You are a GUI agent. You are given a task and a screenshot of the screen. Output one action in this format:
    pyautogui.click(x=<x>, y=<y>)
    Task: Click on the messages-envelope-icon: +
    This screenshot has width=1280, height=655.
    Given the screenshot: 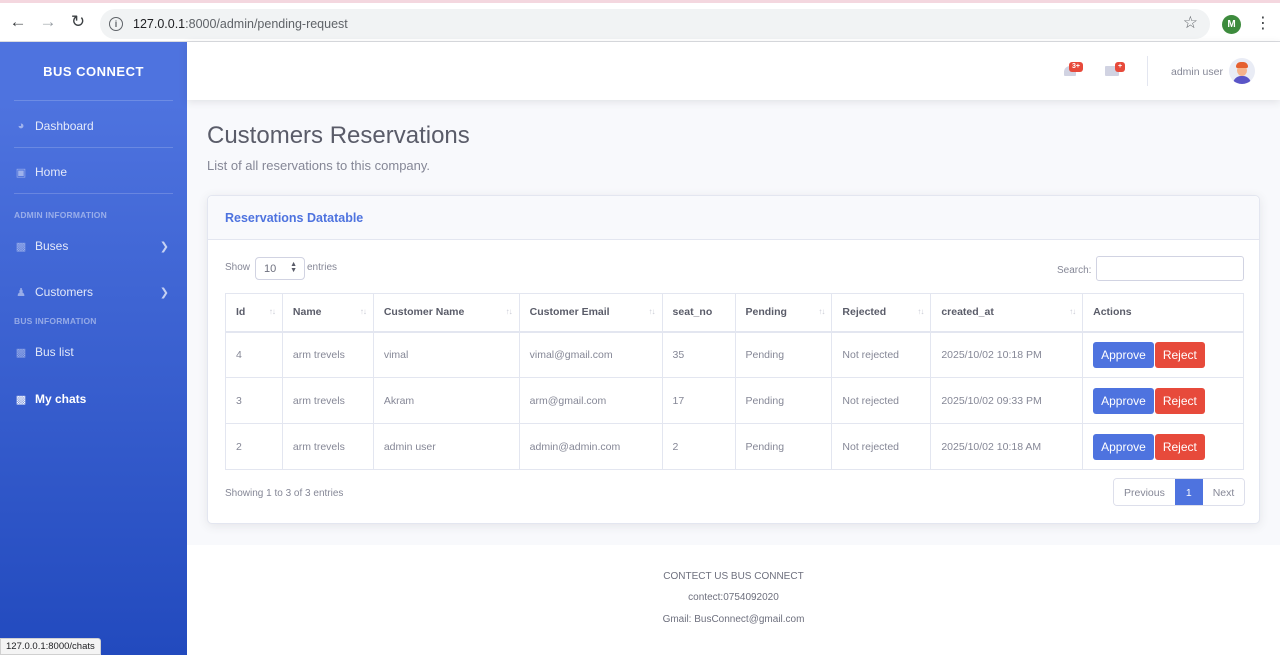 What is the action you would take?
    pyautogui.click(x=1115, y=69)
    